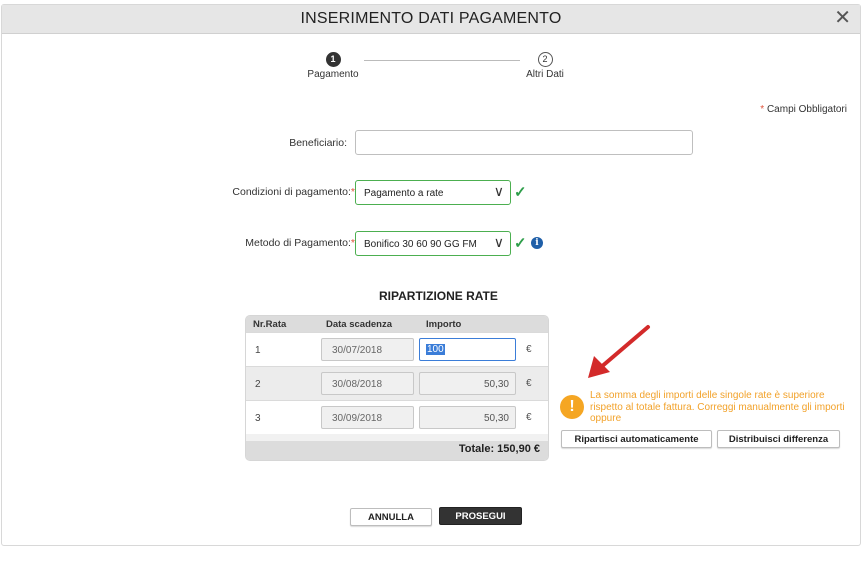 The width and height of the screenshot is (863, 561). What do you see at coordinates (545, 59) in the screenshot?
I see `step-number: 2` at bounding box center [545, 59].